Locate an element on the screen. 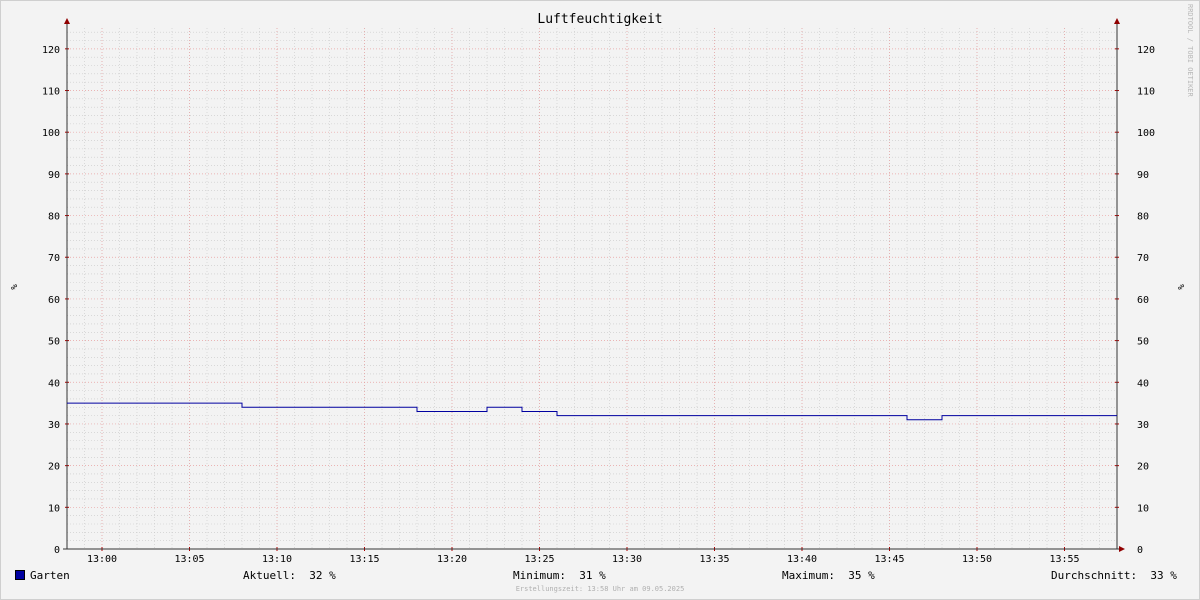 Image resolution: width=1200 pixels, height=600 pixels. y-tick-label-right: 0 is located at coordinates (1140, 550).